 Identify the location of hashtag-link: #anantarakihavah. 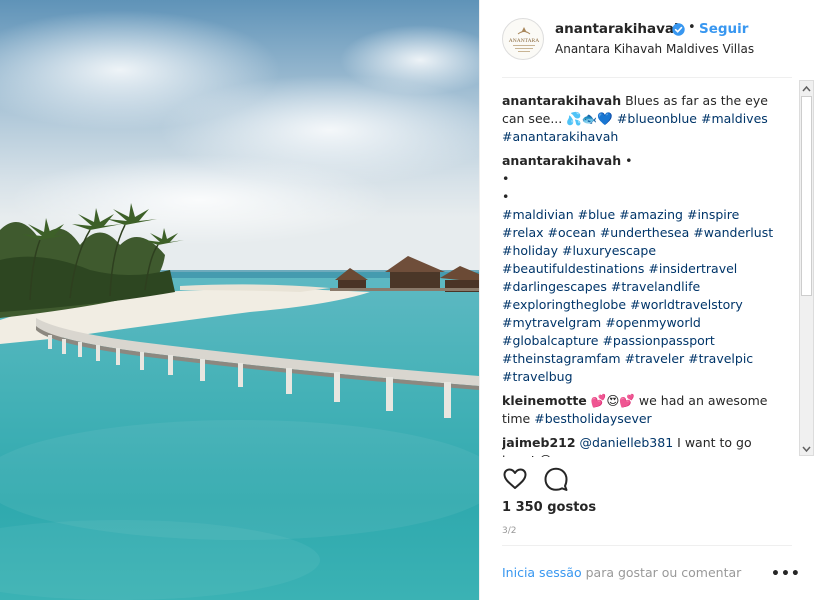
(560, 136).